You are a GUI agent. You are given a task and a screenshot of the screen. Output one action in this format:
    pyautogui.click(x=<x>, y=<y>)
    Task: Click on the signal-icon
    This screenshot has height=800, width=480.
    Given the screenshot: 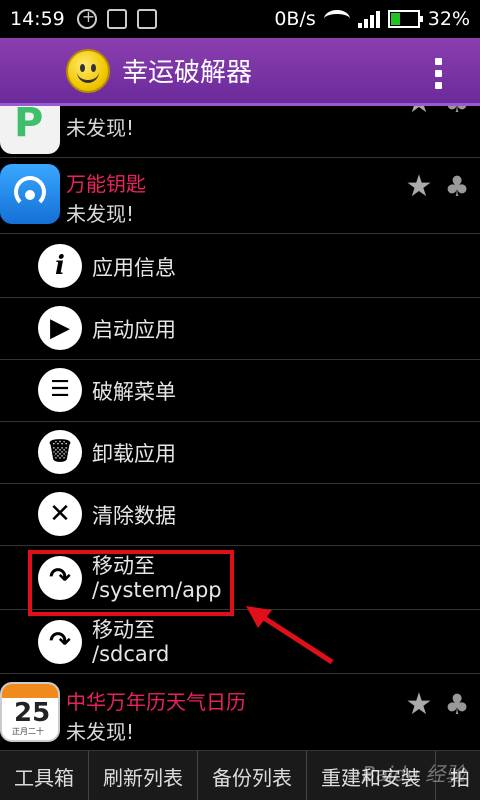 What is the action you would take?
    pyautogui.click(x=368, y=19)
    